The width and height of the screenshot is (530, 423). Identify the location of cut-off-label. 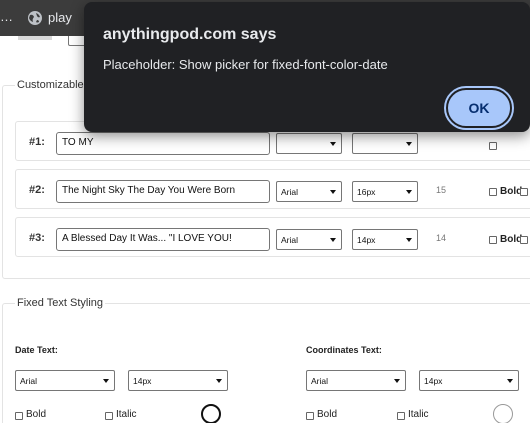
(35, 38).